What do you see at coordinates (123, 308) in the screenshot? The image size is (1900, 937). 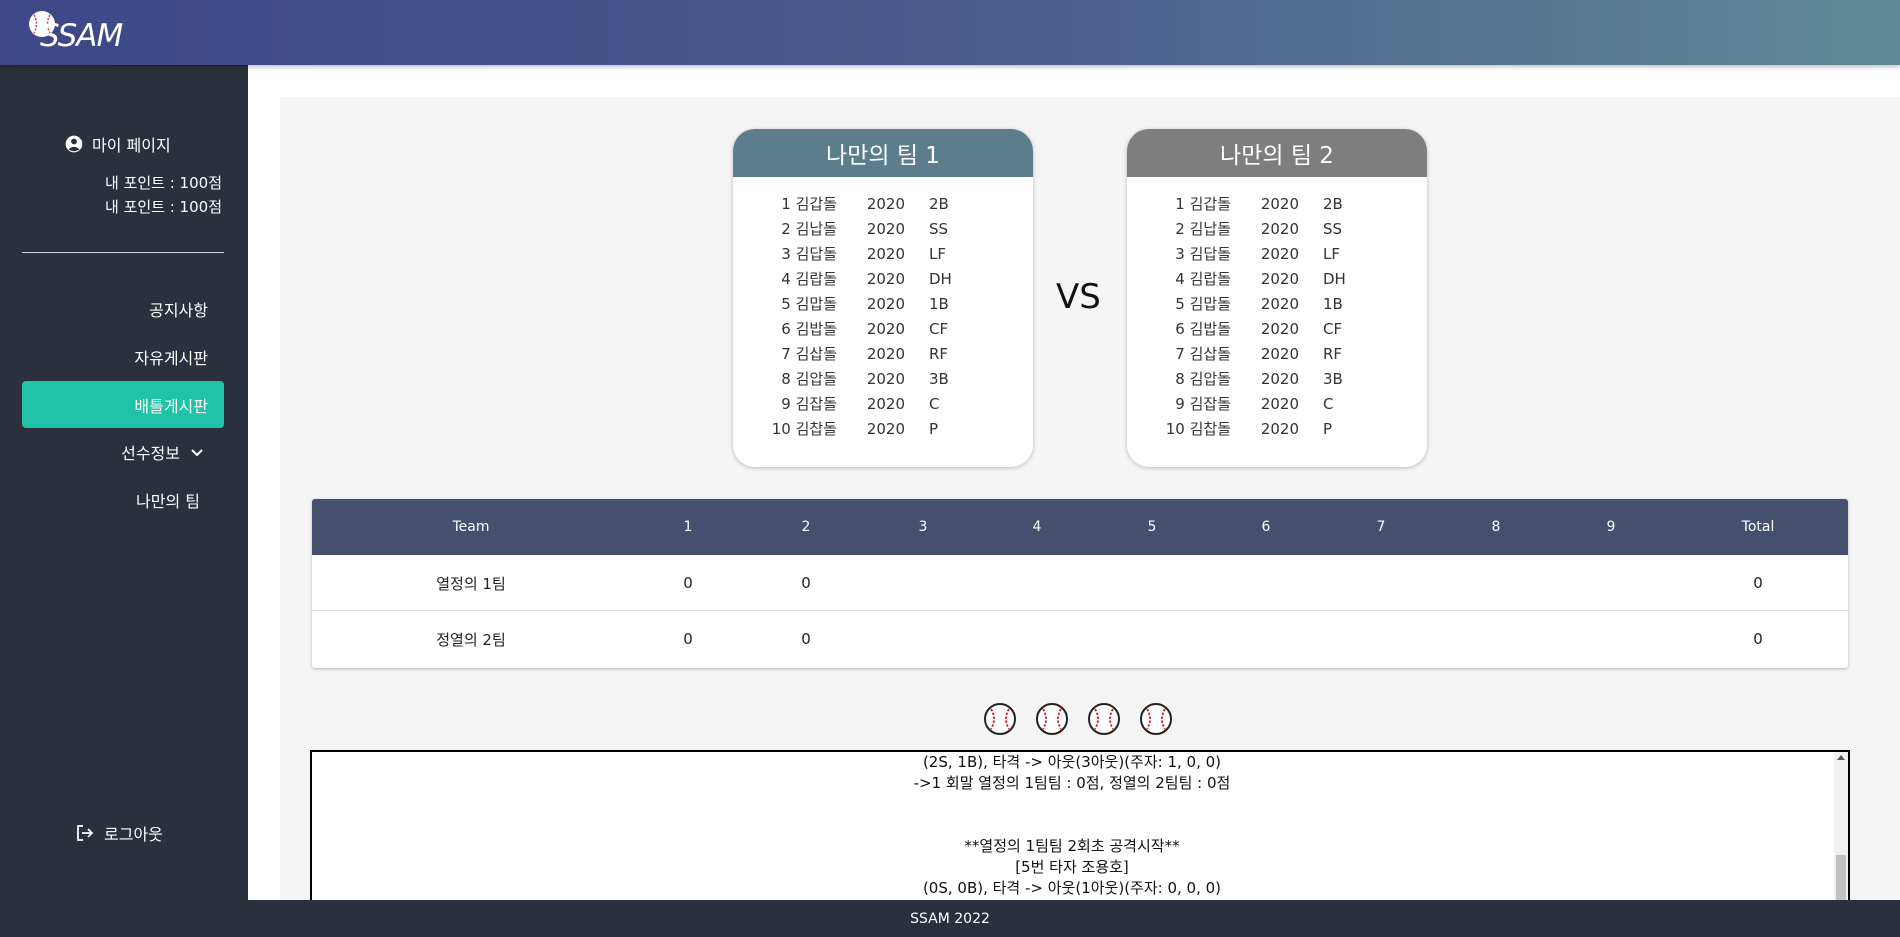 I see `sidebar-item-notice: 공지사항` at bounding box center [123, 308].